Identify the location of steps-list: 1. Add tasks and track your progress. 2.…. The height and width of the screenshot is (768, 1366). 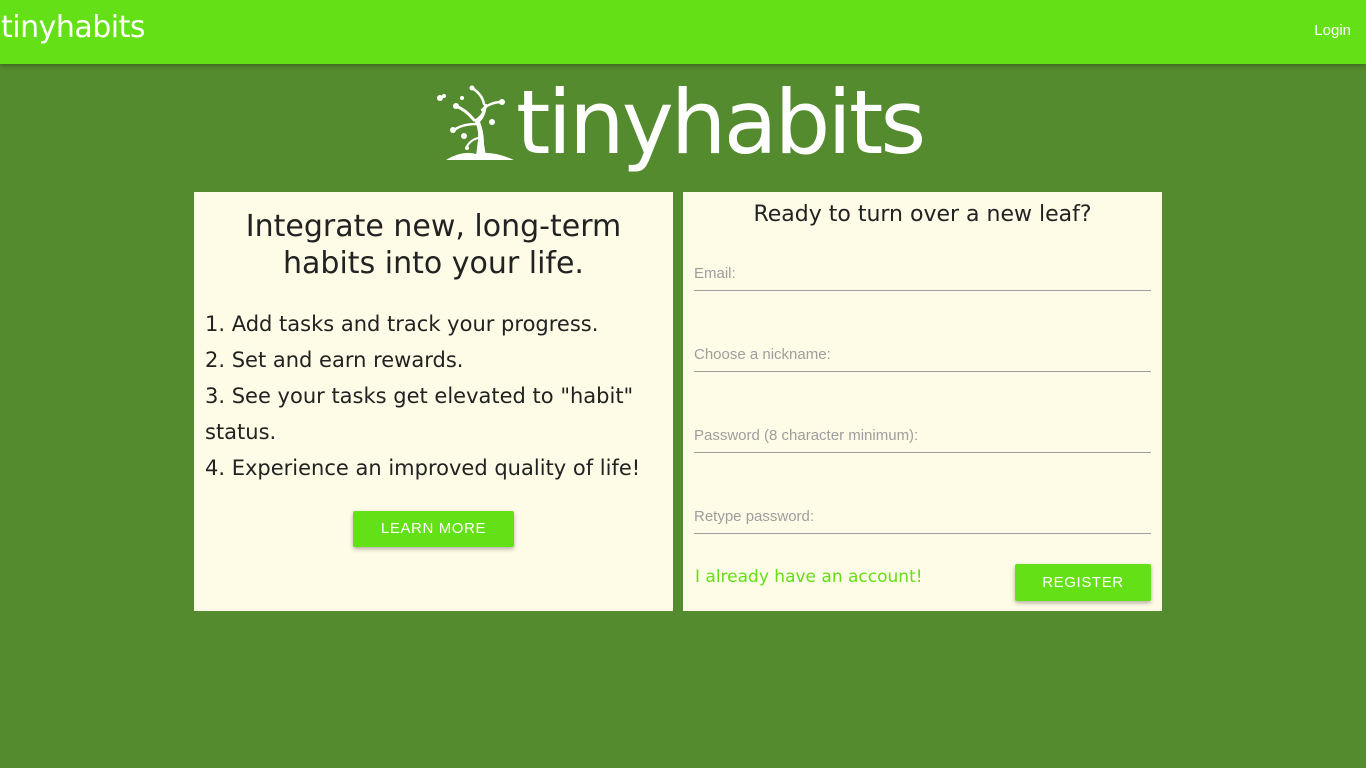
(432, 396).